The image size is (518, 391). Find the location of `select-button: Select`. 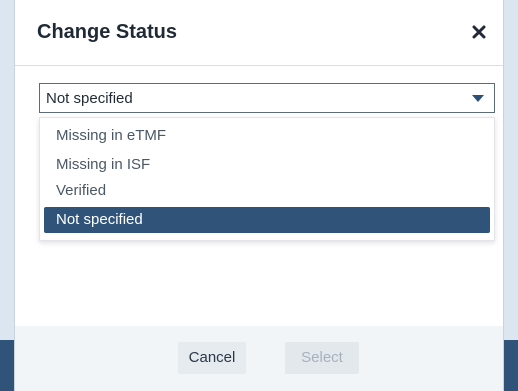

select-button: Select is located at coordinates (322, 358).